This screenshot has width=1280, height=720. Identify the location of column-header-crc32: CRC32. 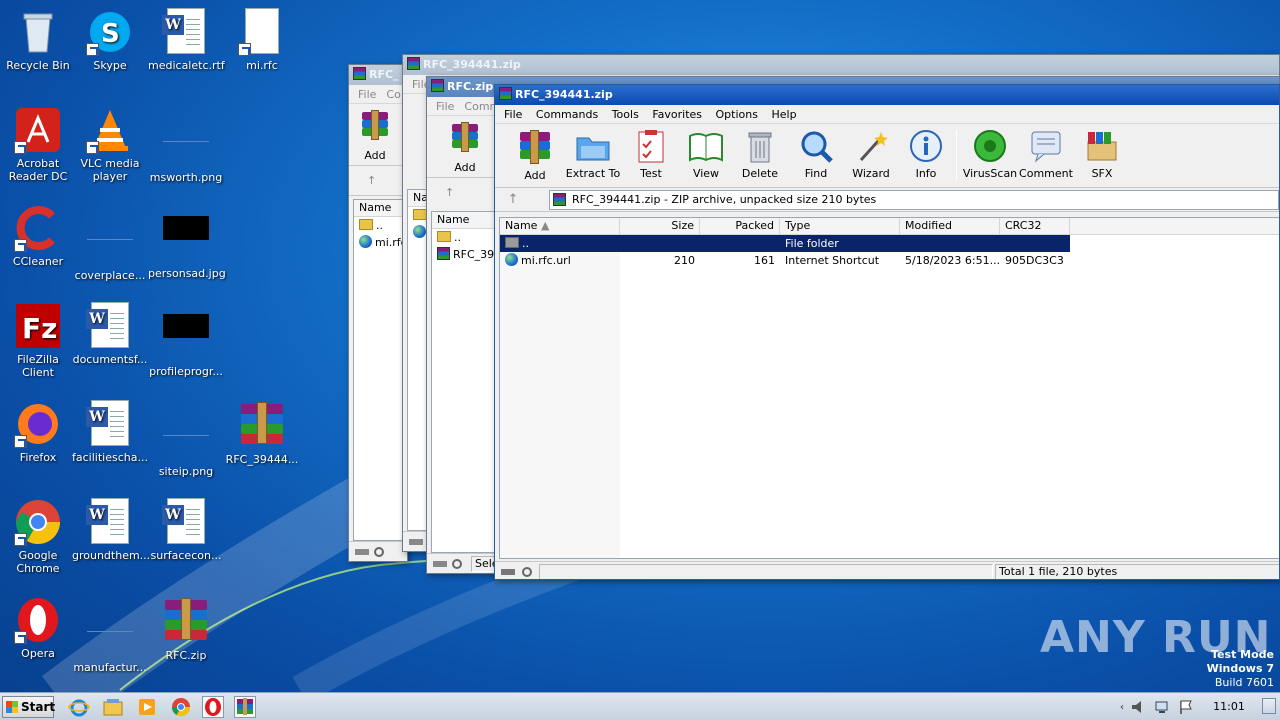
(1035, 226).